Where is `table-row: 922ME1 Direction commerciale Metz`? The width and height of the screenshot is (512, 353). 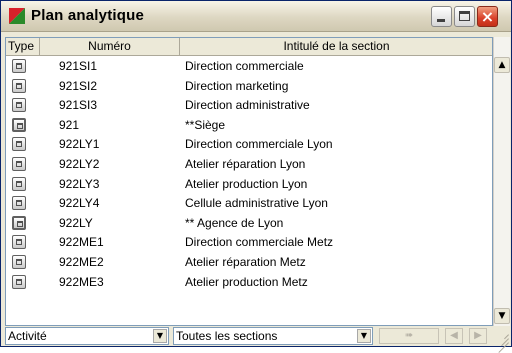 table-row: 922ME1 Direction commerciale Metz is located at coordinates (249, 242).